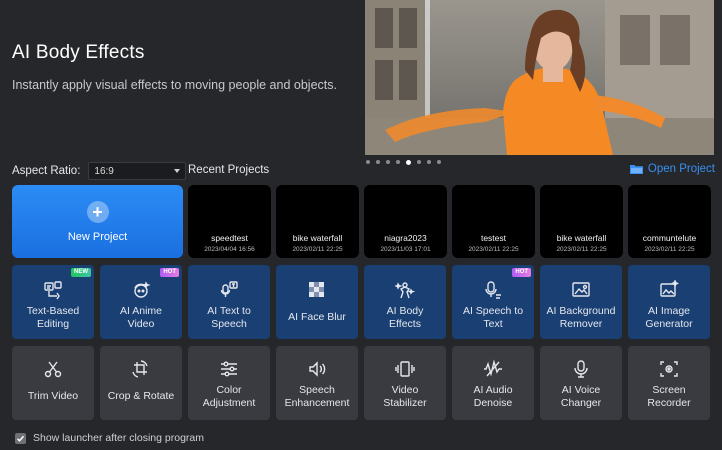  Describe the element at coordinates (53, 317) in the screenshot. I see `tool-label: Text-Based Editing` at that location.